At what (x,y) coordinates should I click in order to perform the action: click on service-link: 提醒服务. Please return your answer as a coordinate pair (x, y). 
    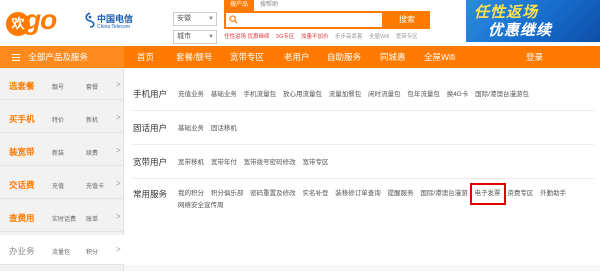
    Looking at the image, I should click on (401, 194).